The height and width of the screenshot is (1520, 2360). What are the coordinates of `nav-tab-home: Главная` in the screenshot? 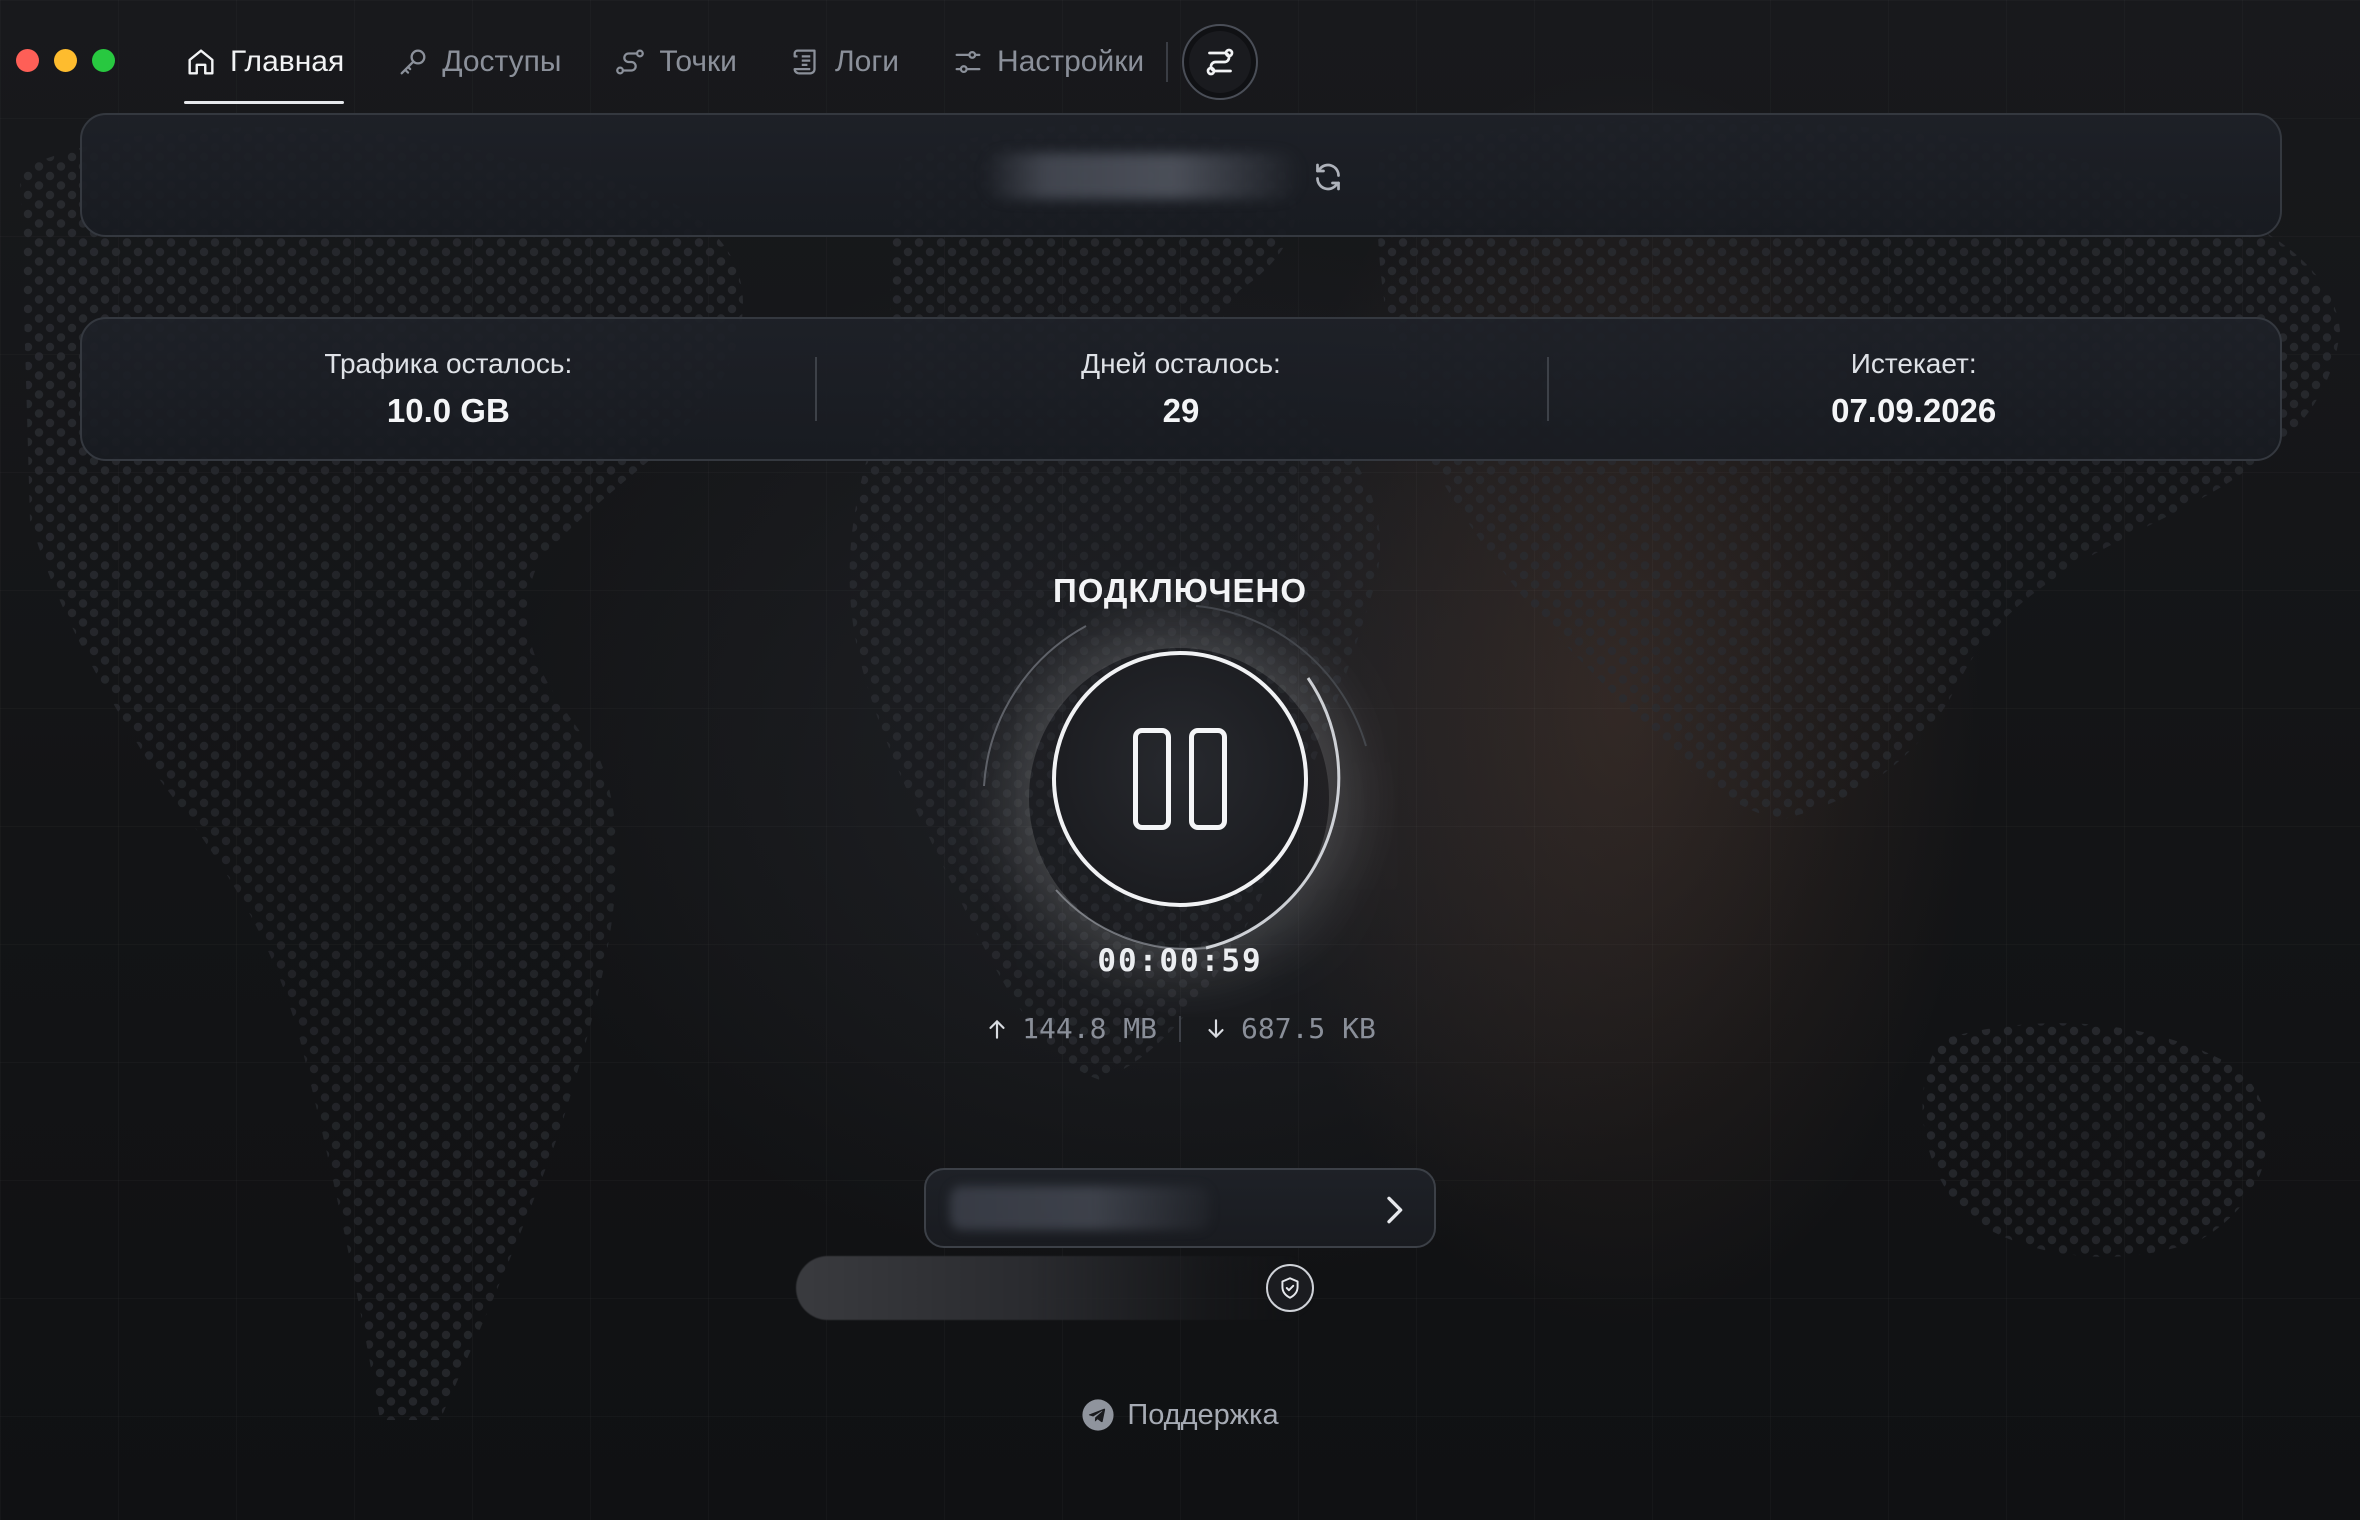 It's located at (264, 63).